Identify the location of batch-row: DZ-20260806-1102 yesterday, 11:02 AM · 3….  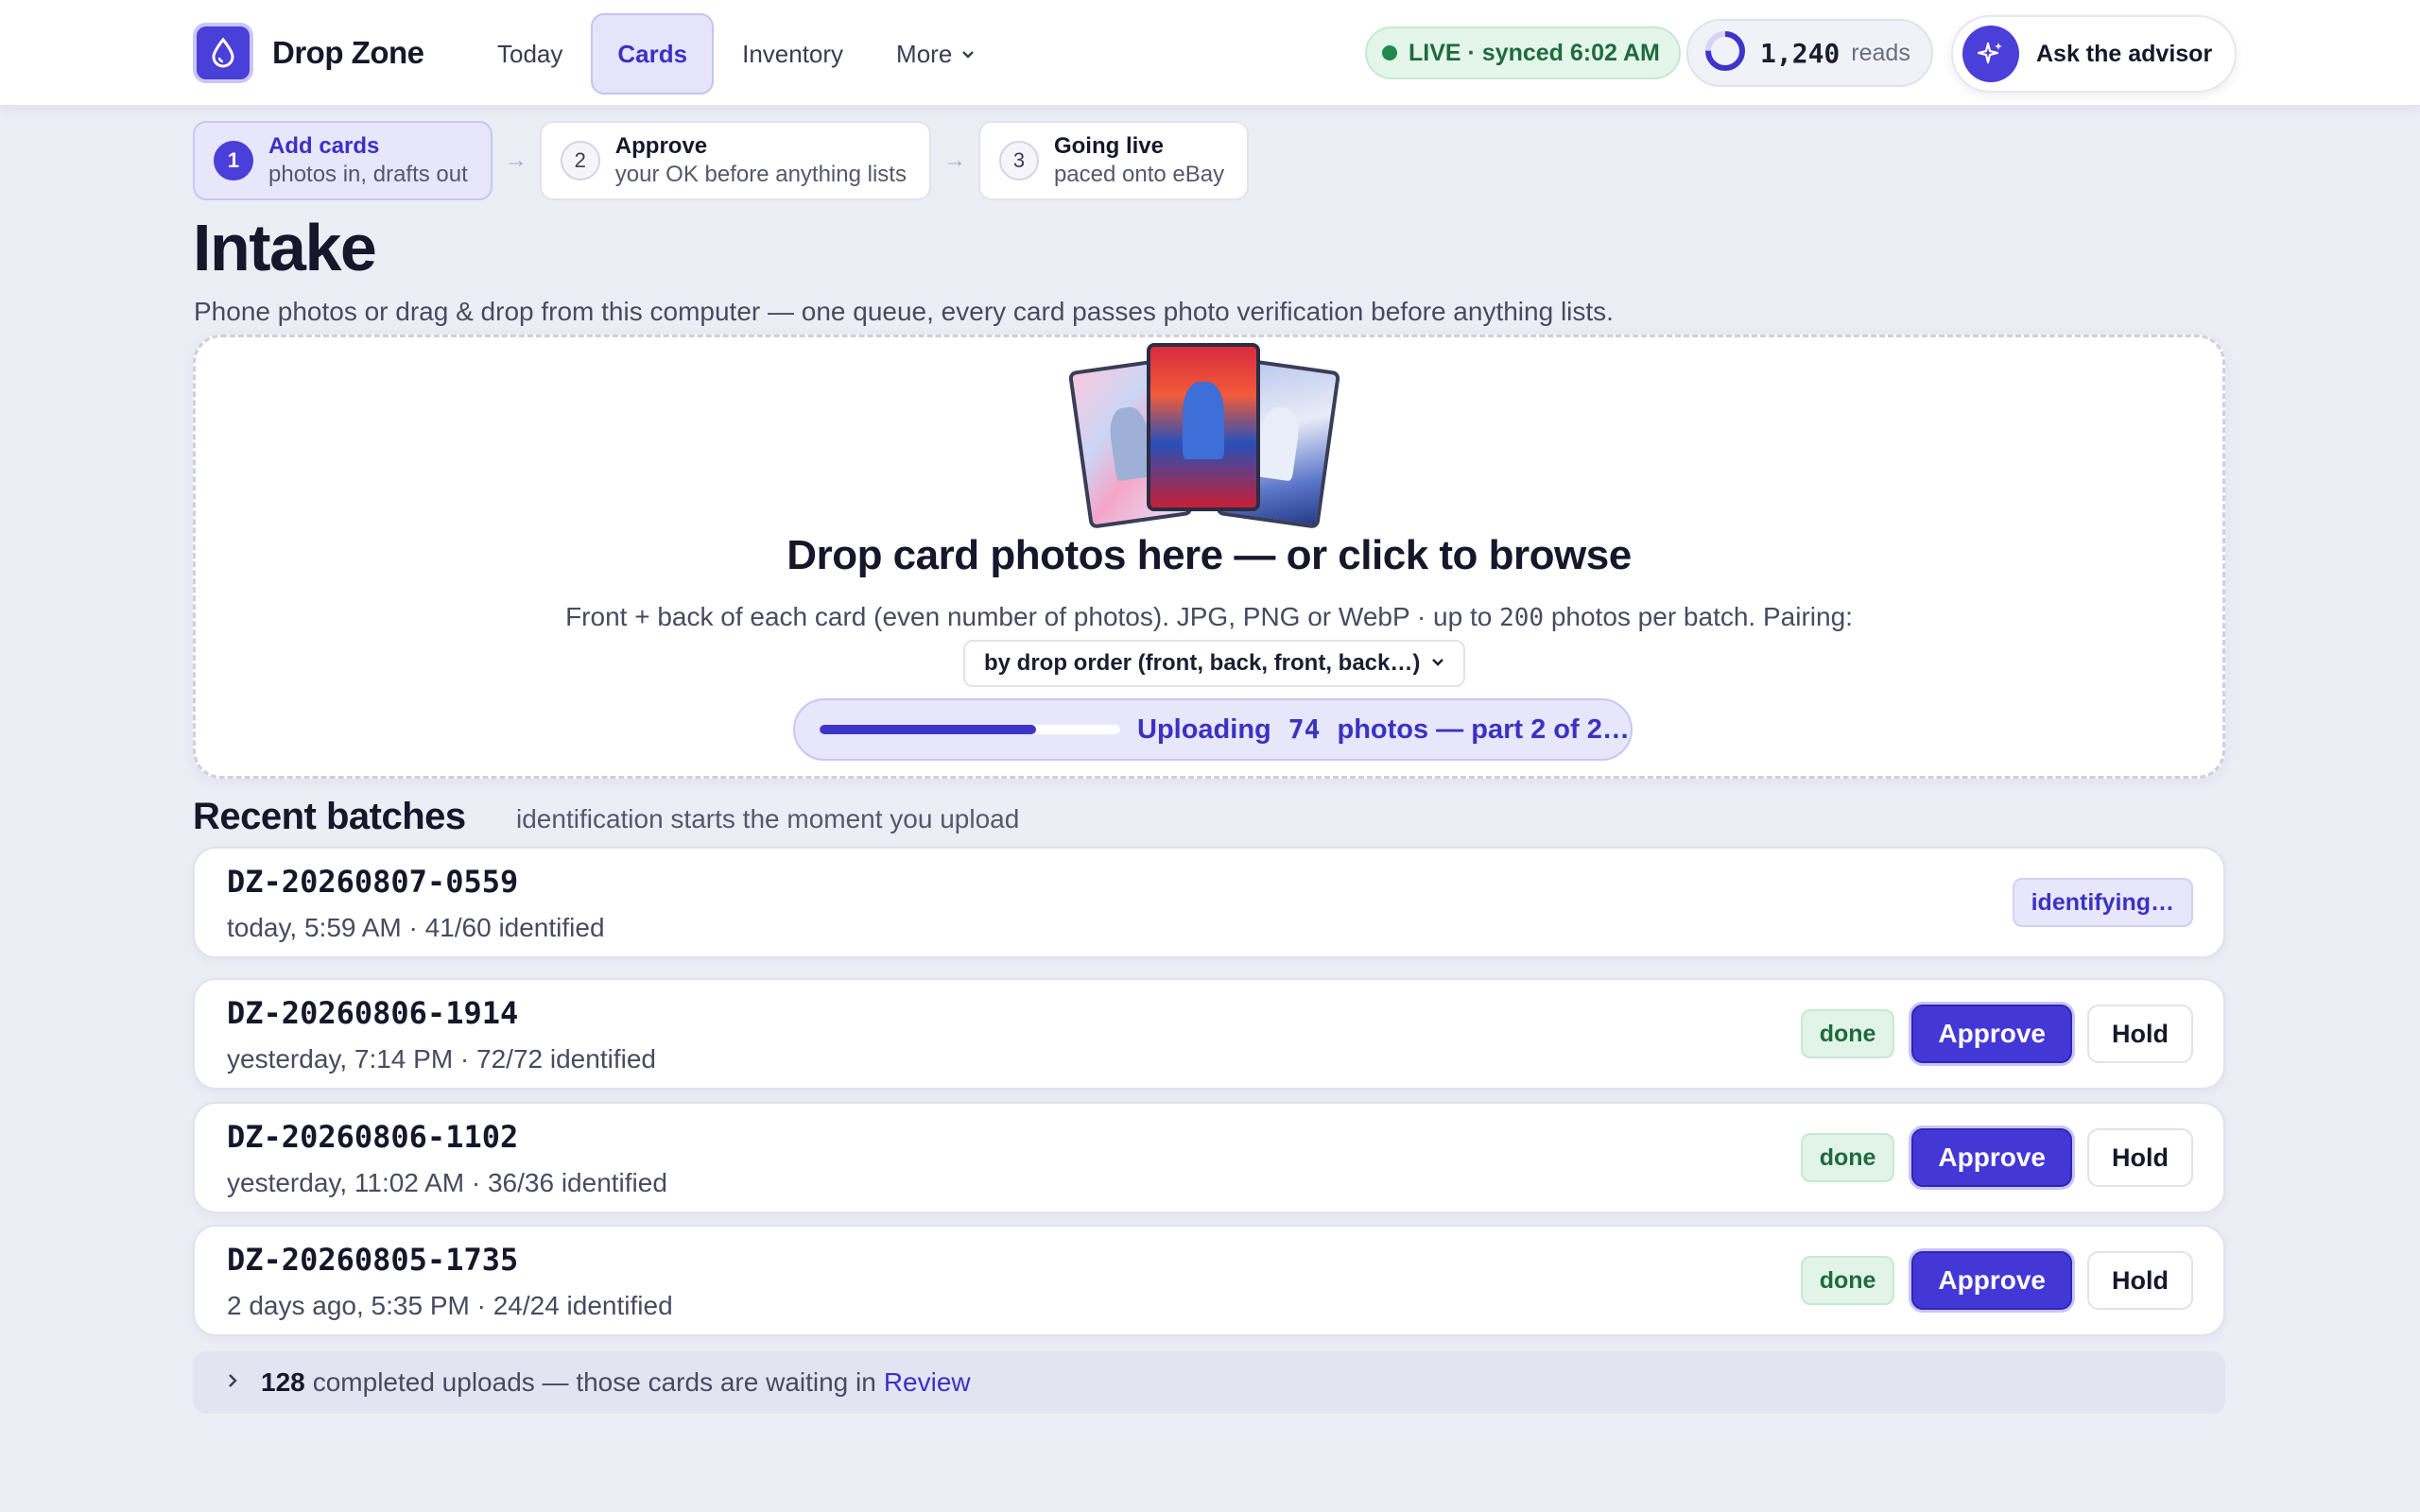
(1209, 1157).